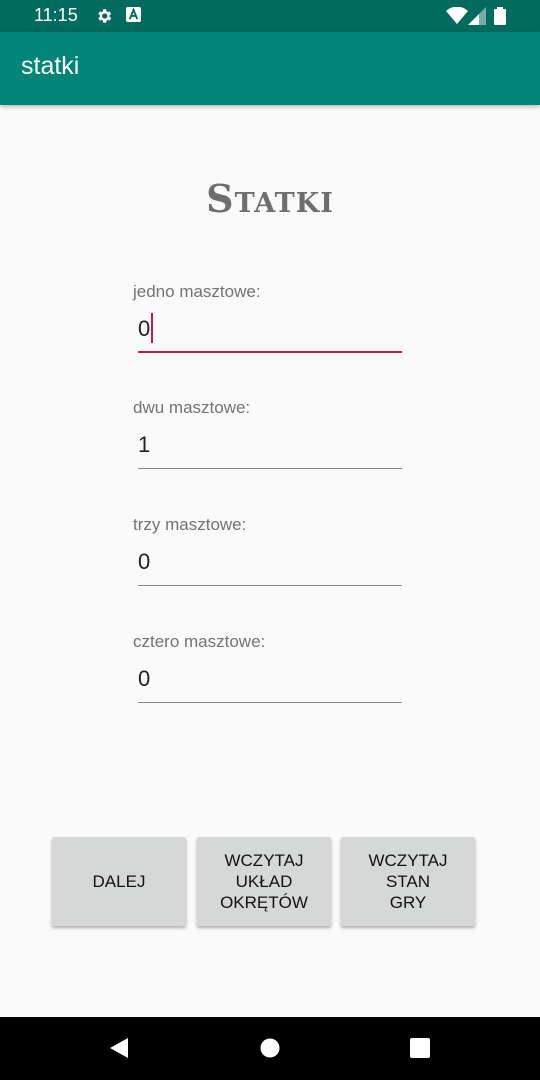 Image resolution: width=540 pixels, height=1080 pixels. I want to click on field-label-three-mast: trzy masztowe:, so click(190, 524).